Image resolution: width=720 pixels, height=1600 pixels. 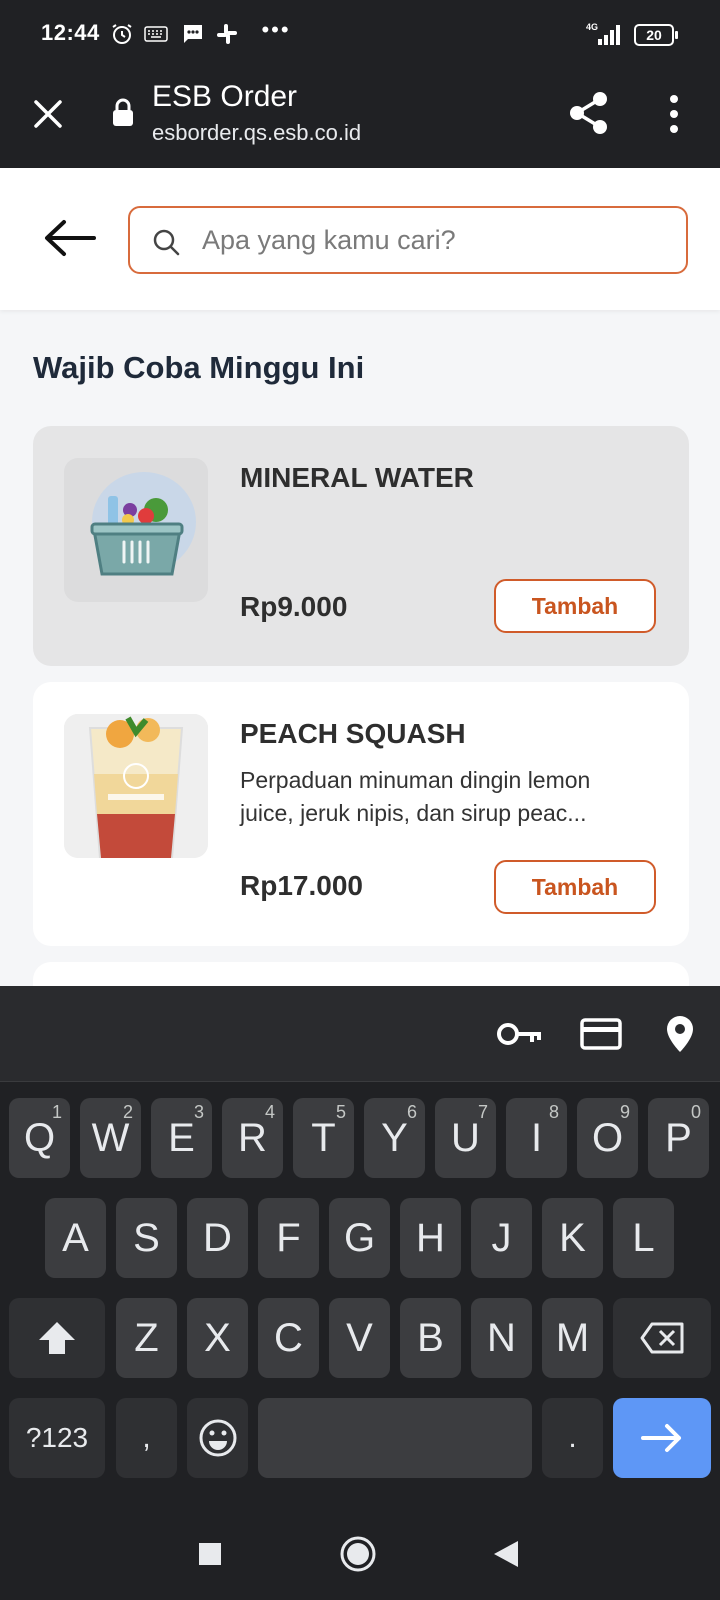 I want to click on key-g: G, so click(x=359, y=1238).